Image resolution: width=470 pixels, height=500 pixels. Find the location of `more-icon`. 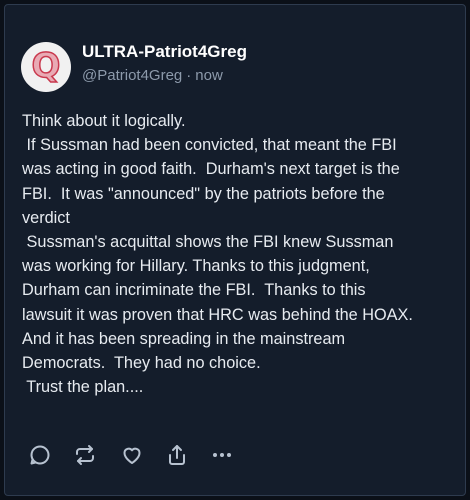

more-icon is located at coordinates (222, 455).